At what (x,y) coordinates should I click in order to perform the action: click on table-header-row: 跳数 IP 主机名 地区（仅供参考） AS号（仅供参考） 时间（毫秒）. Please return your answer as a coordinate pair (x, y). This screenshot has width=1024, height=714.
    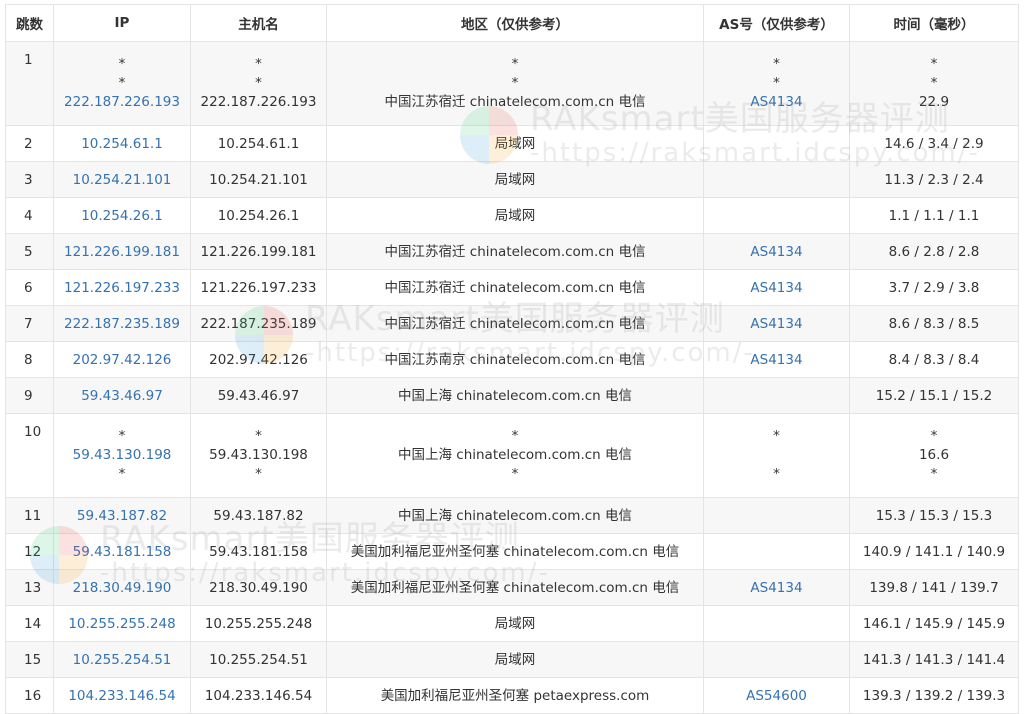
    Looking at the image, I should click on (512, 23).